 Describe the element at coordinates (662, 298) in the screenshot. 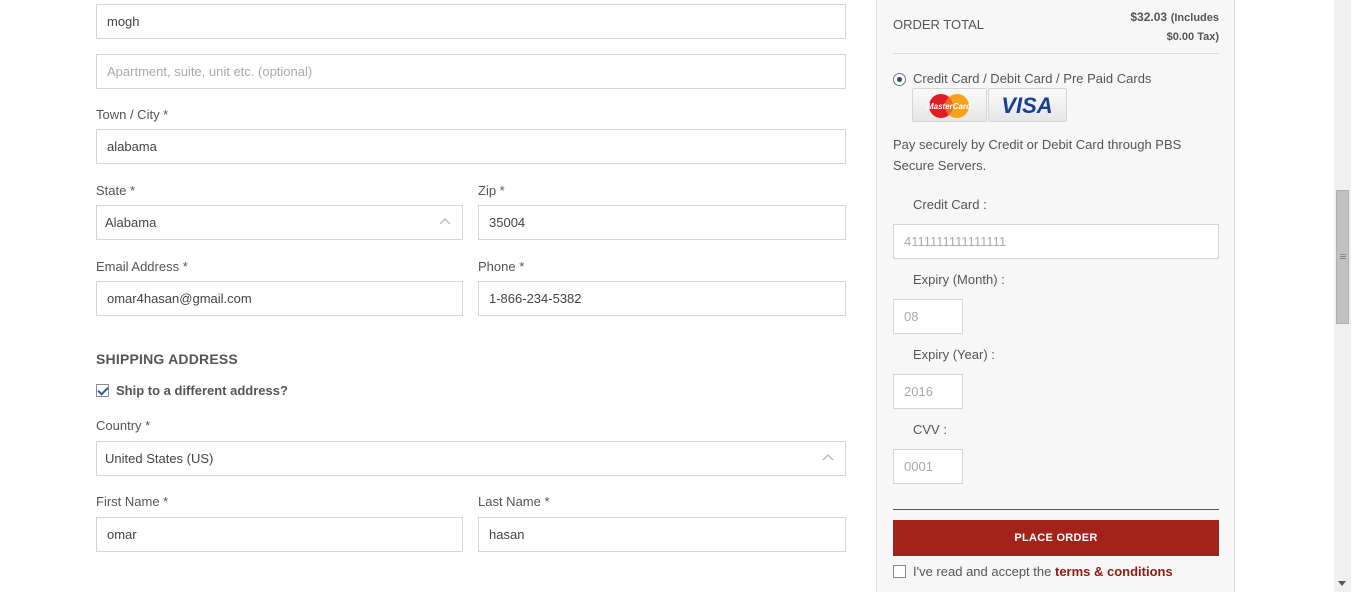

I see `phone-input: 1-866-234-5382` at that location.